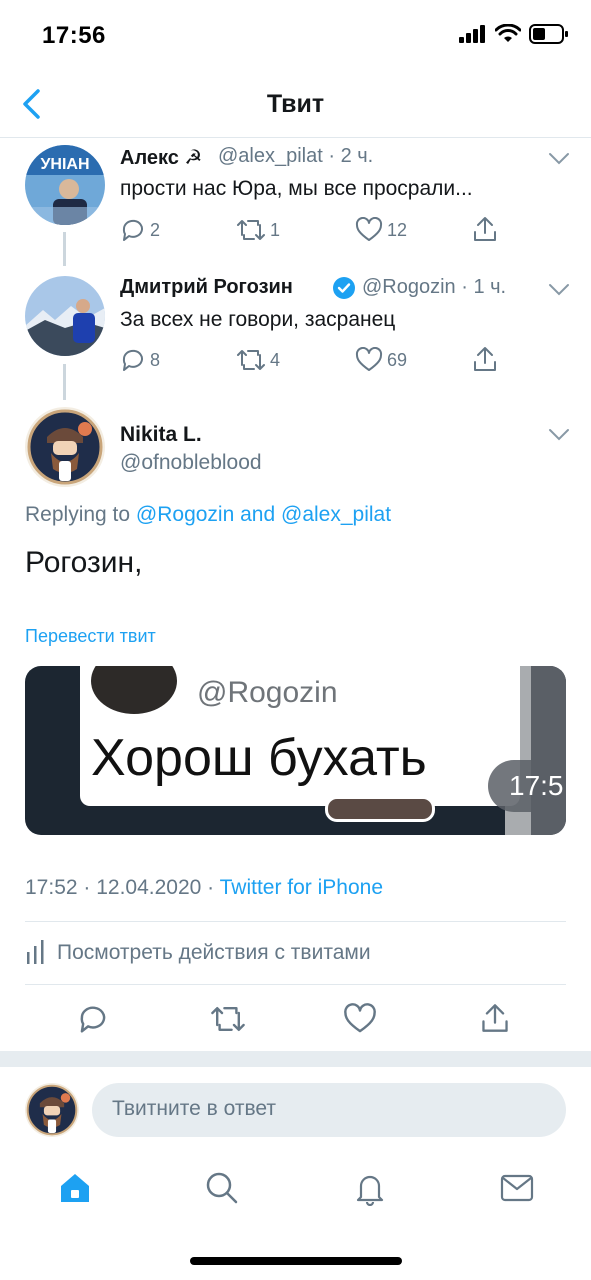  I want to click on tweet-media-image: @Rogozin Хорош бухать 17:5, so click(295, 750).